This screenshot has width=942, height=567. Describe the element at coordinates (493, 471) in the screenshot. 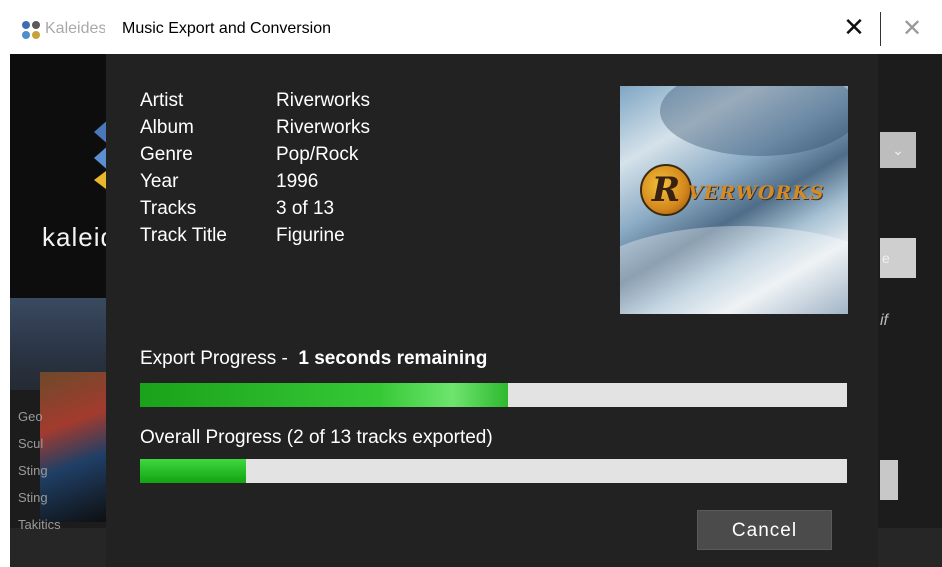

I see `overall-progress-bar` at that location.